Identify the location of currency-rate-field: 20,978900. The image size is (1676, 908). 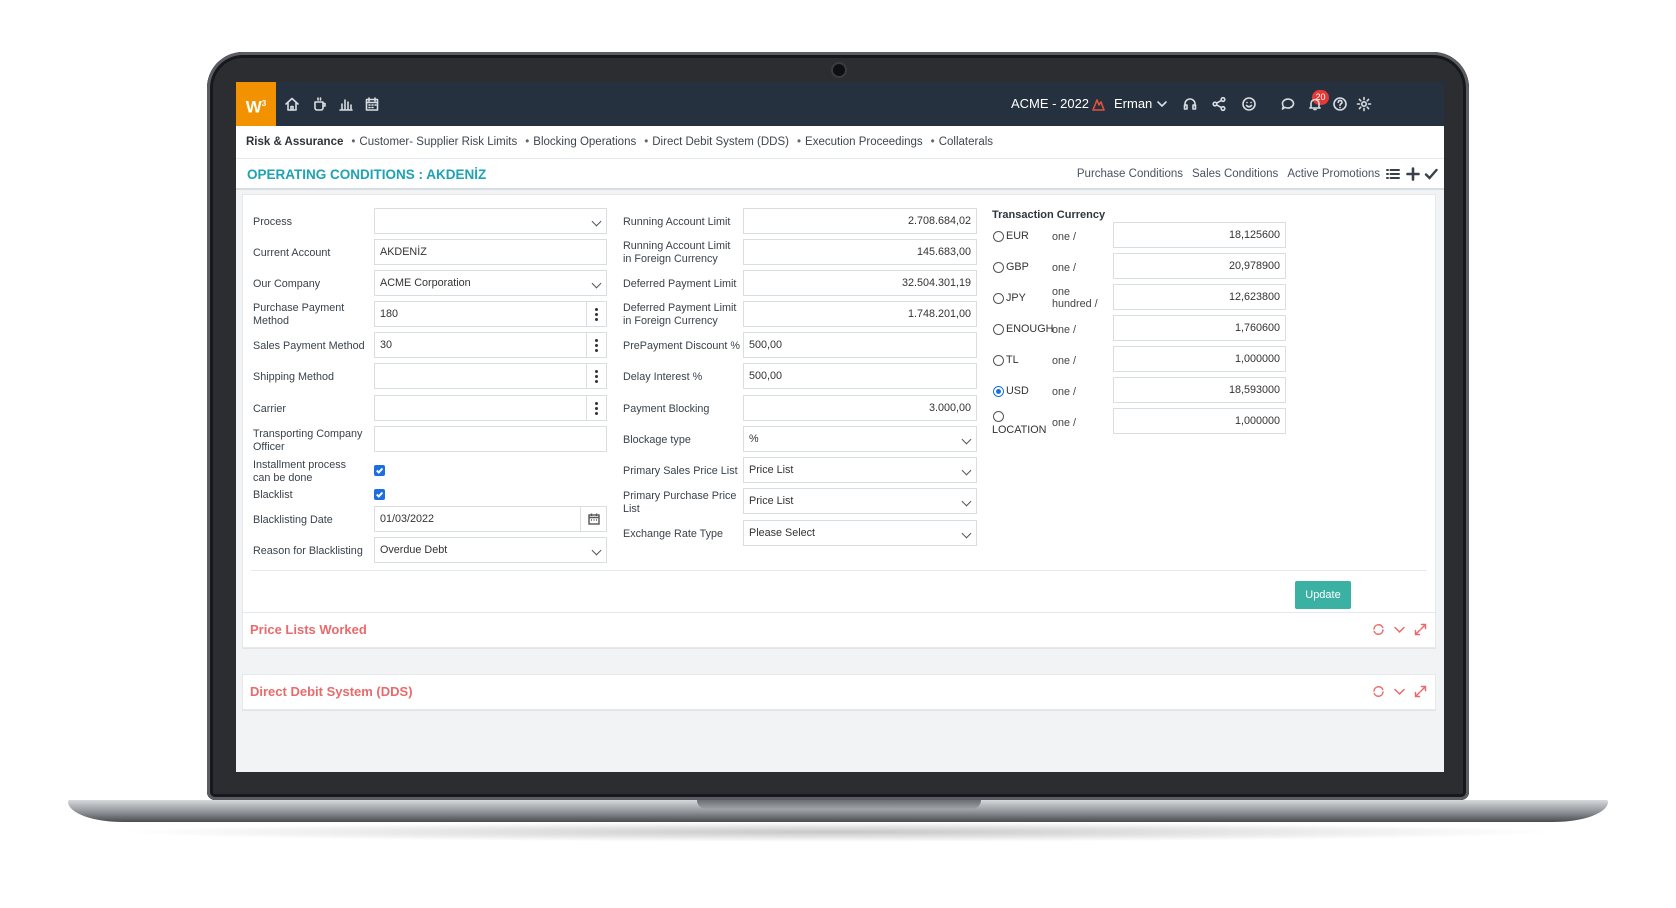
(1199, 266).